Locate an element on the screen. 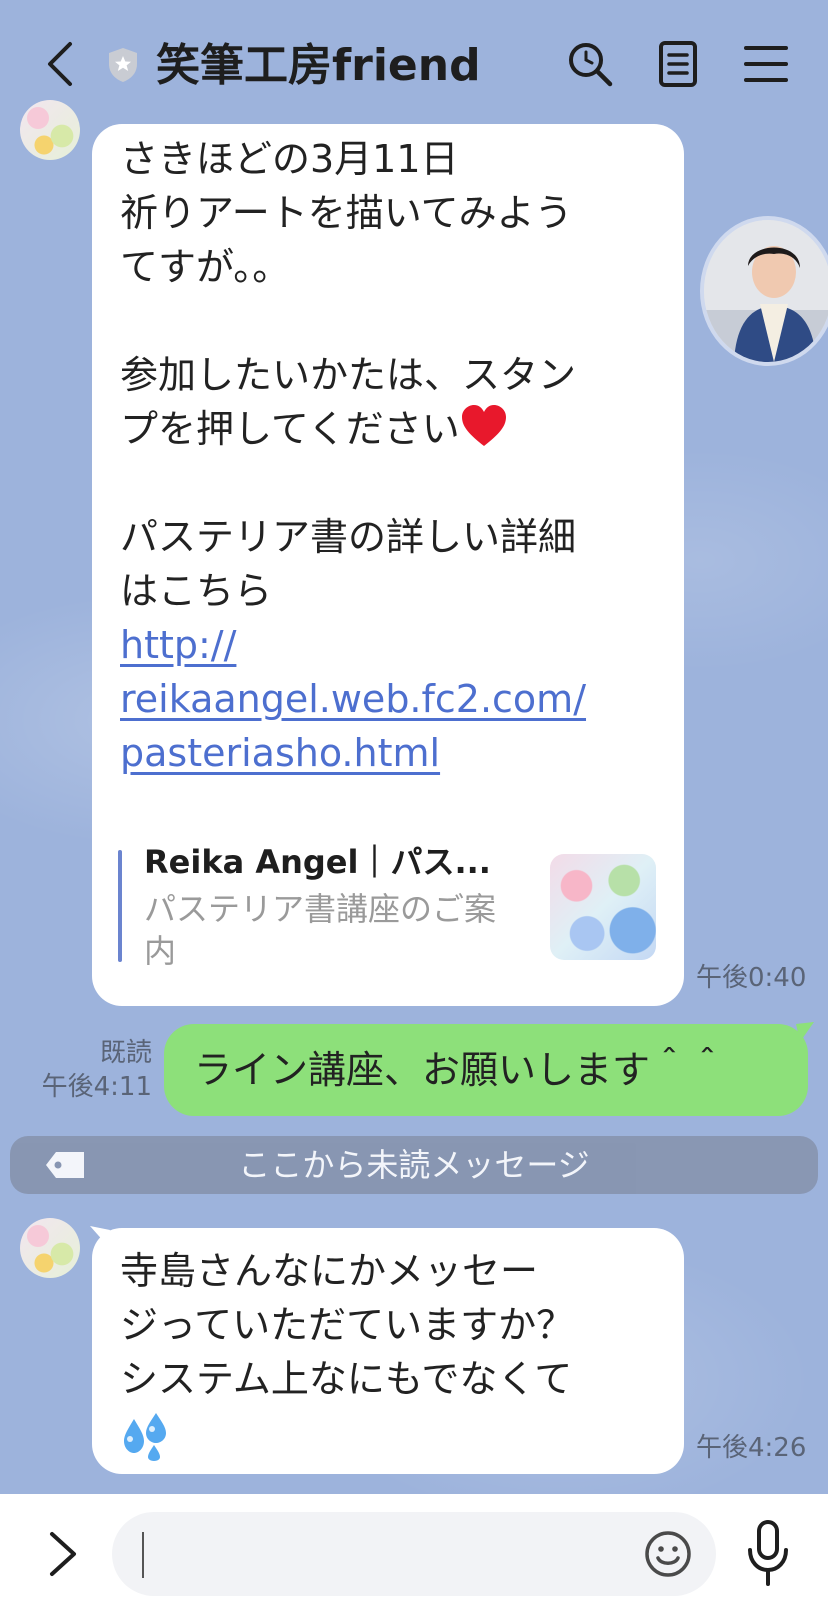 The width and height of the screenshot is (828, 1614). message-link: reikaangel.web.fc2.com/ is located at coordinates (353, 699).